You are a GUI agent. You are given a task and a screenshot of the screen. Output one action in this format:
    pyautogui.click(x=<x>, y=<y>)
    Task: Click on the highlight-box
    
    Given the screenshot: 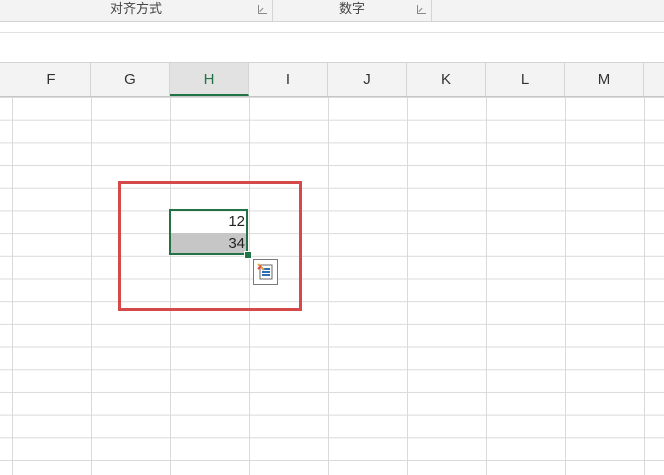 What is the action you would take?
    pyautogui.click(x=210, y=246)
    